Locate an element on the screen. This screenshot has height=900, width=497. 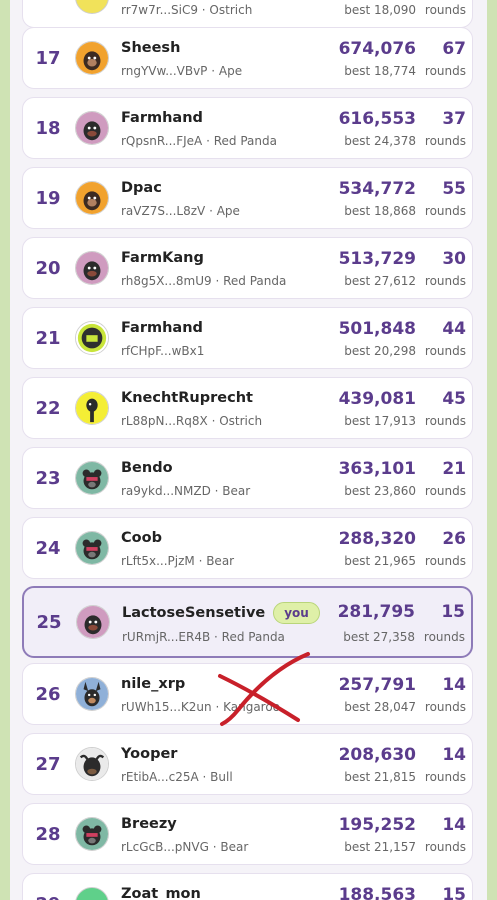
player-address: rngYVw...VBvP is located at coordinates (164, 71).